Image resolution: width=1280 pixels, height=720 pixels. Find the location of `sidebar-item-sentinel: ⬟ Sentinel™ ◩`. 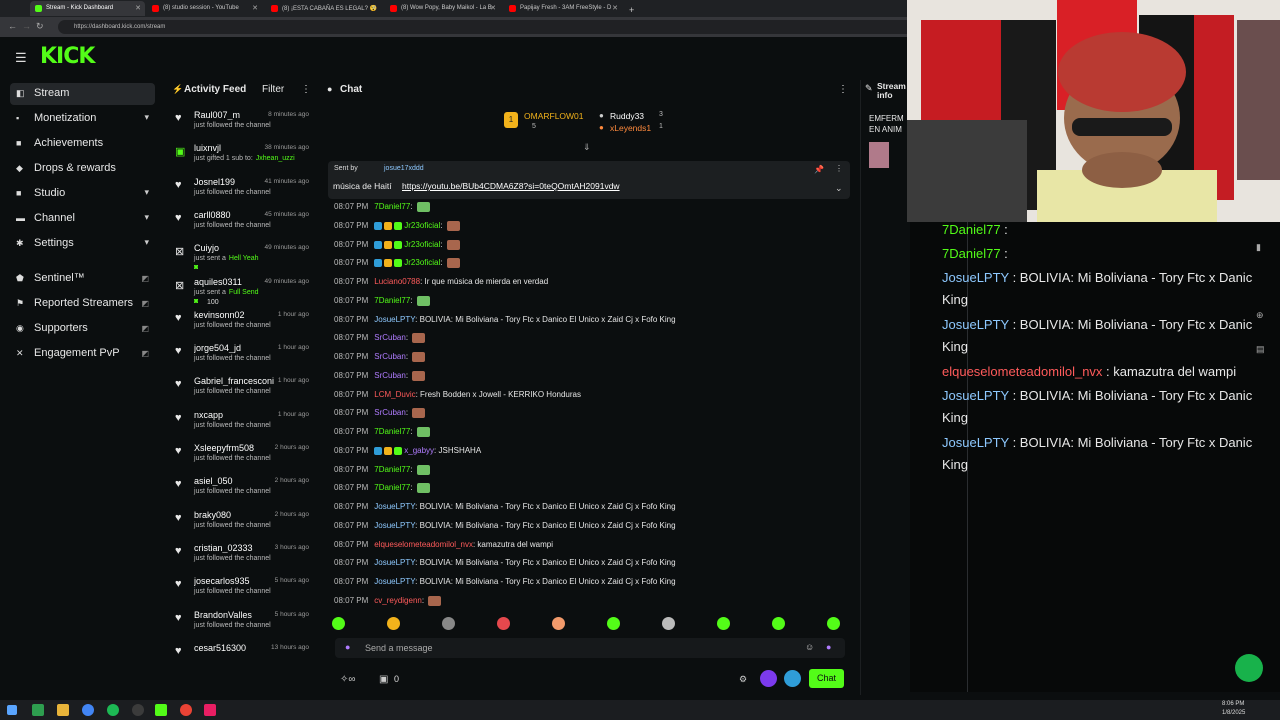

sidebar-item-sentinel: ⬟ Sentinel™ ◩ is located at coordinates (82, 279).